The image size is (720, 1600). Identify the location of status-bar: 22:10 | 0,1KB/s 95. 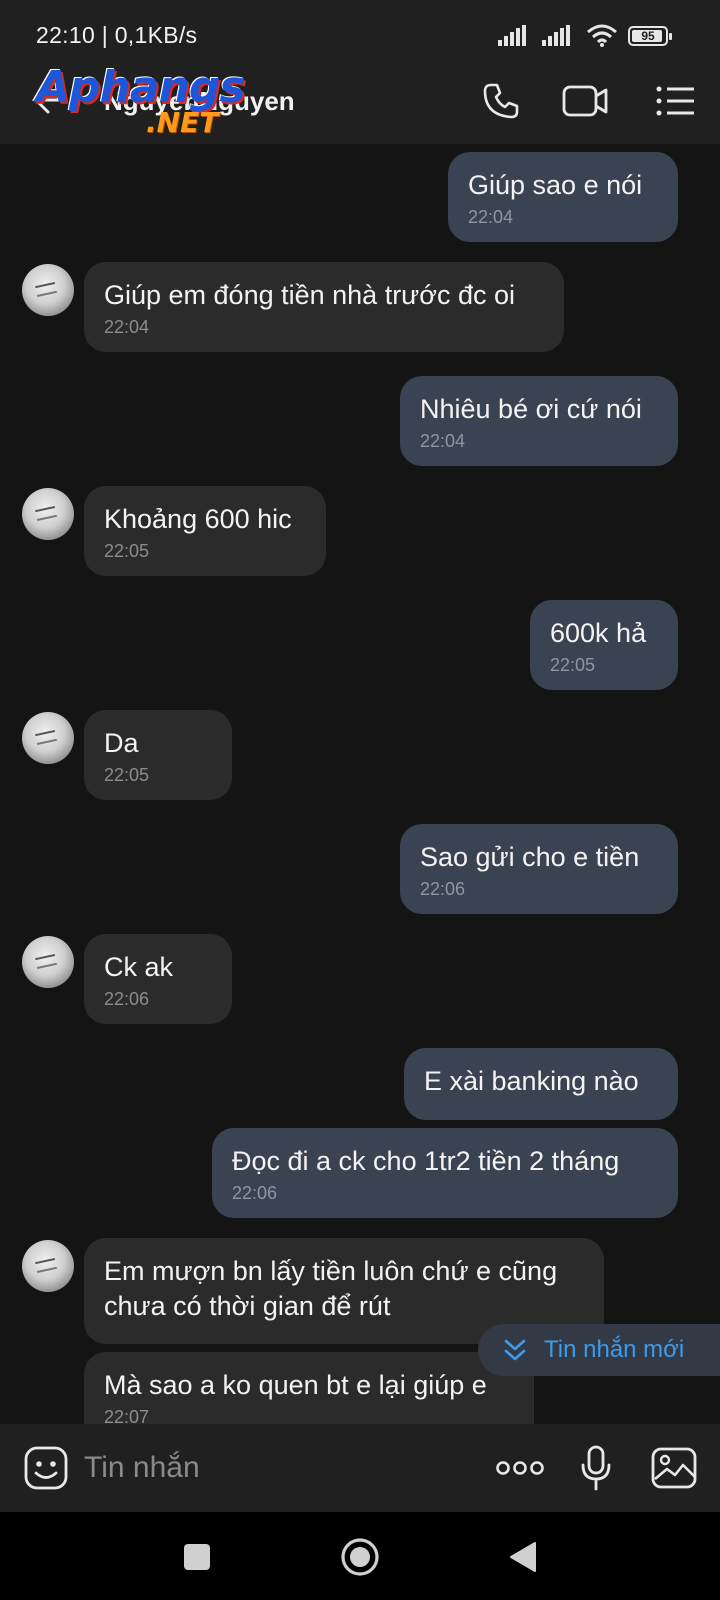
(360, 28).